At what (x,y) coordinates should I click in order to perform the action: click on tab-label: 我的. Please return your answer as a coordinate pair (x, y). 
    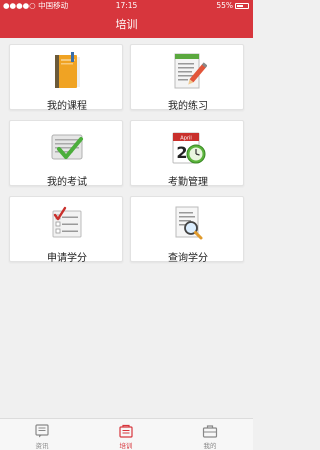
    Looking at the image, I should click on (210, 446).